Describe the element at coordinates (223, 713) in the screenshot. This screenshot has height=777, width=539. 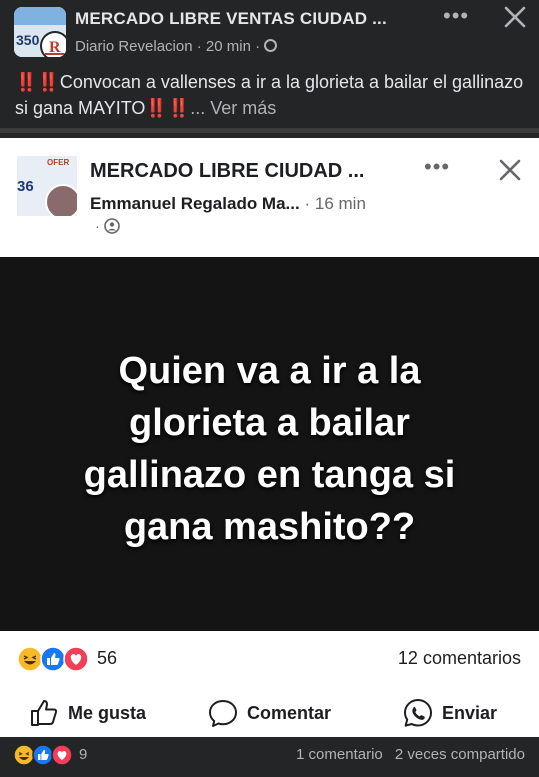
I see `comment-bubble-icon` at that location.